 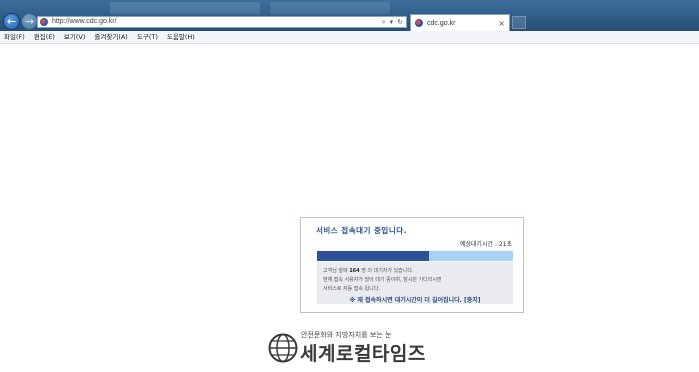 I want to click on progress-bar-fill, so click(x=373, y=256).